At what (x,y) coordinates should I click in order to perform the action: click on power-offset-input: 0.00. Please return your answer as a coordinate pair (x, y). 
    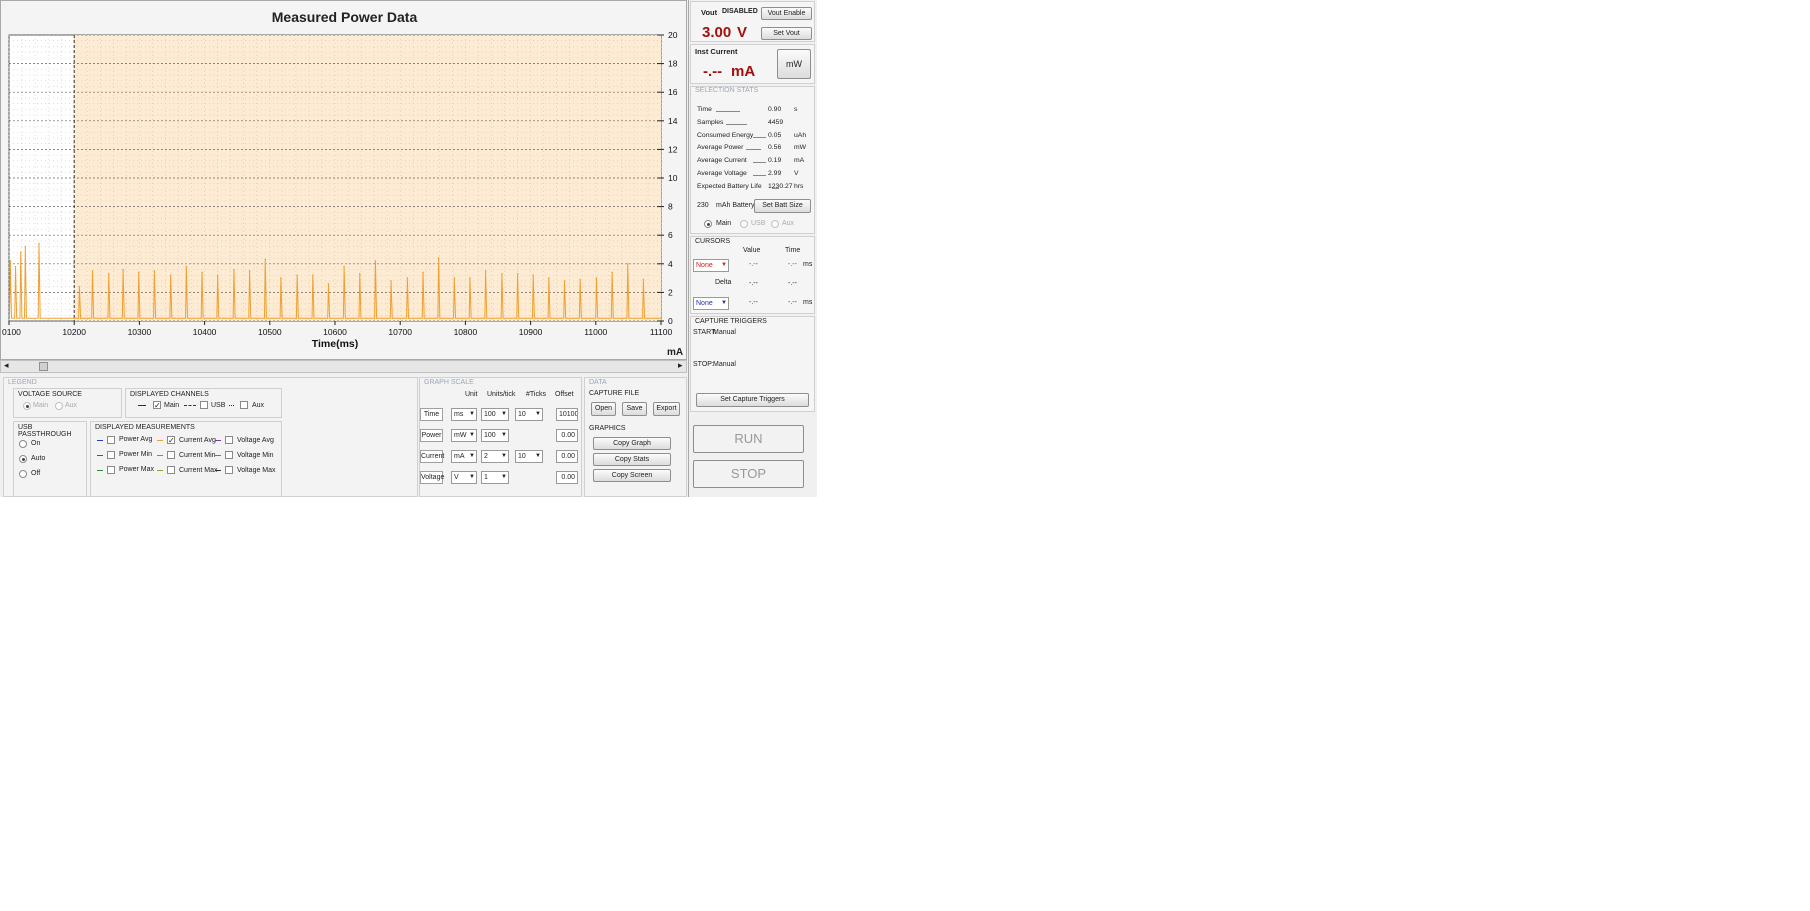
    Looking at the image, I should click on (567, 435).